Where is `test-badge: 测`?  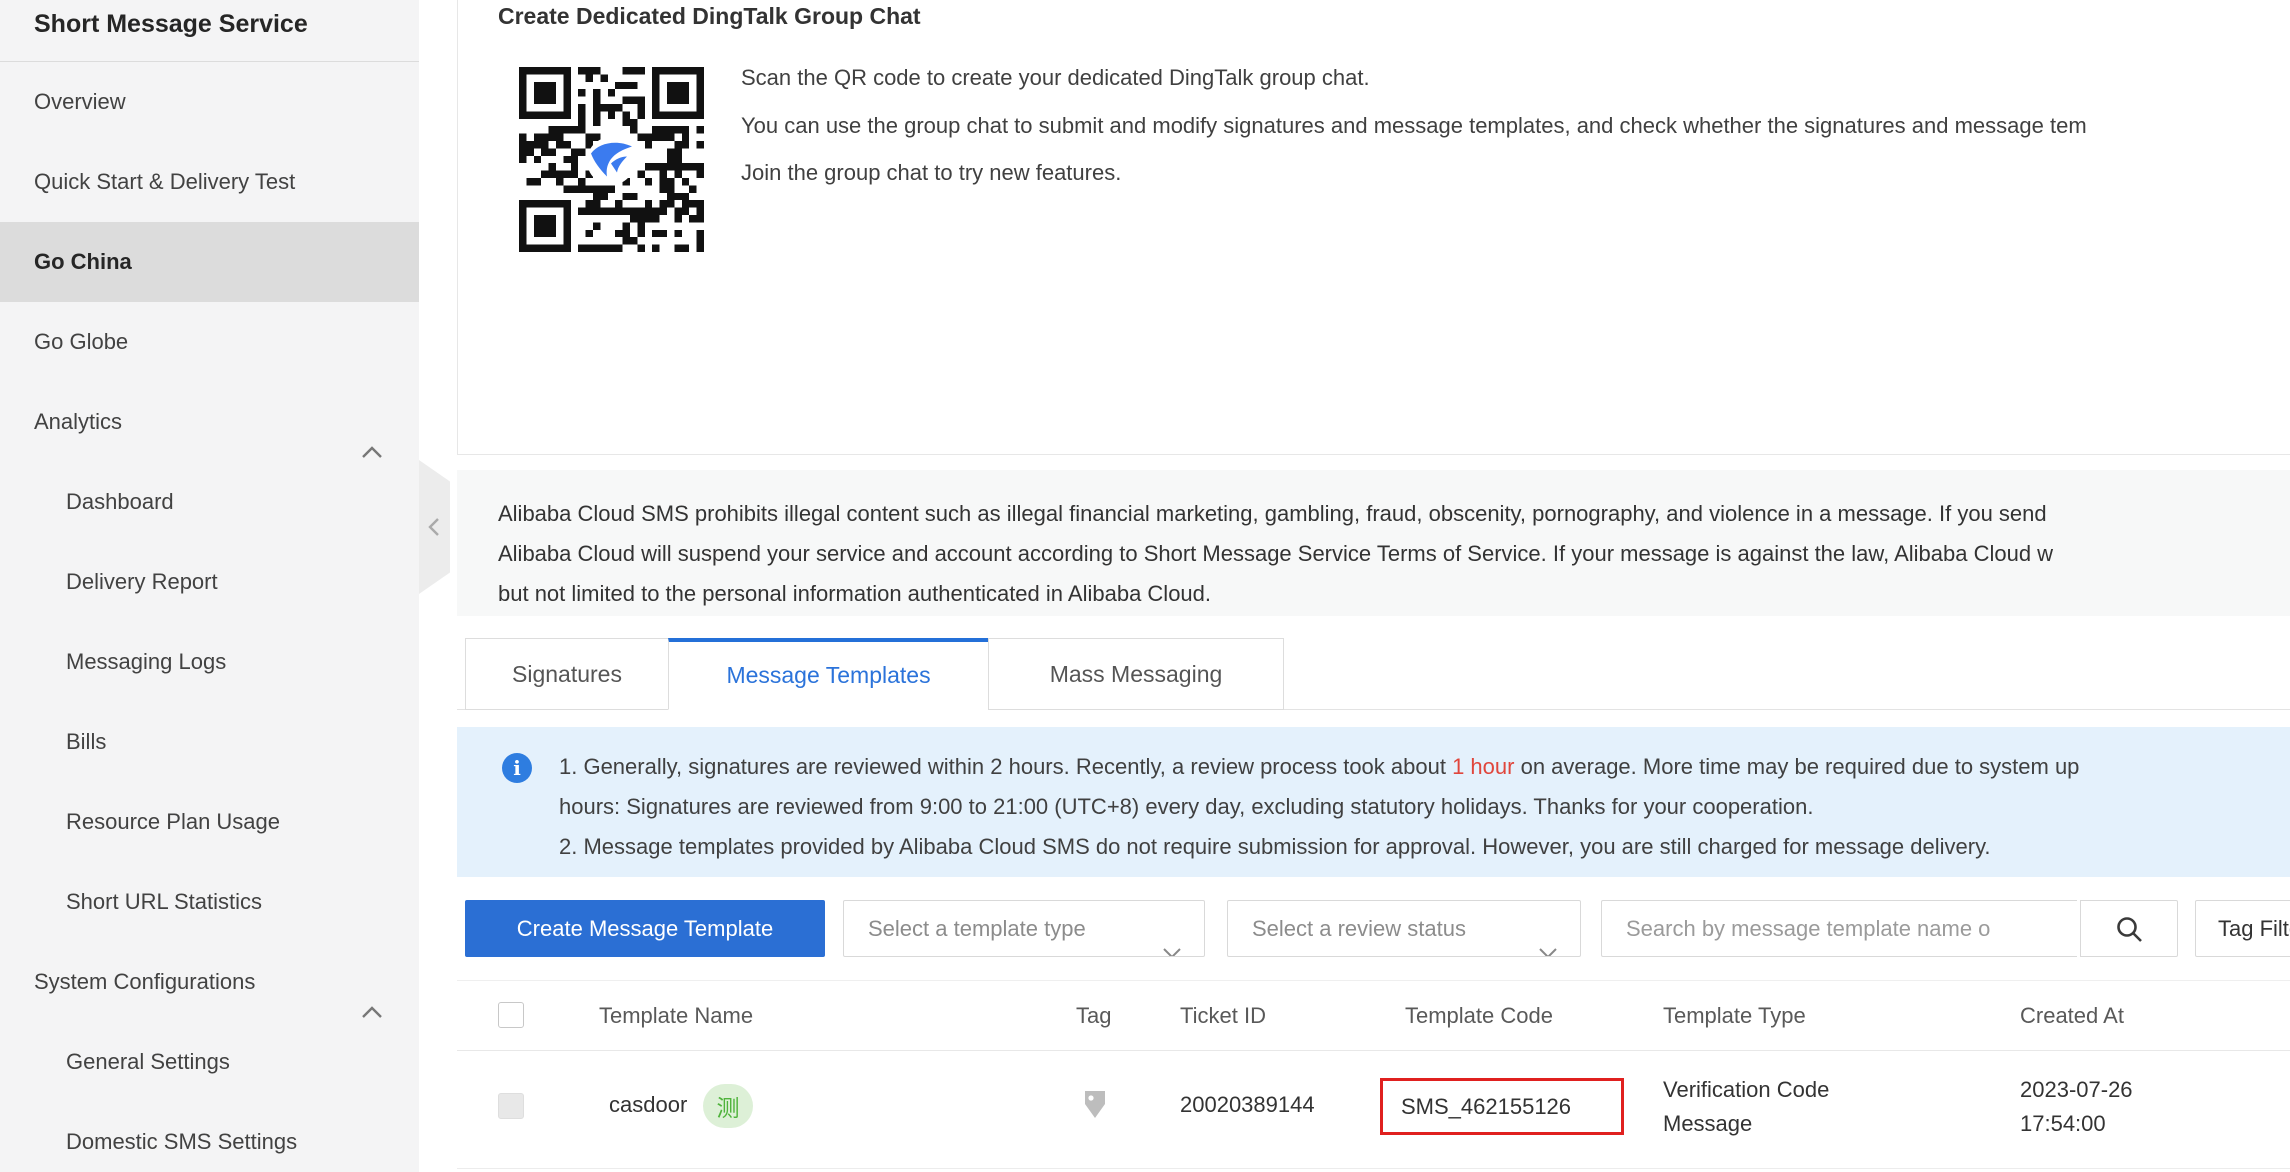 test-badge: 测 is located at coordinates (728, 1106).